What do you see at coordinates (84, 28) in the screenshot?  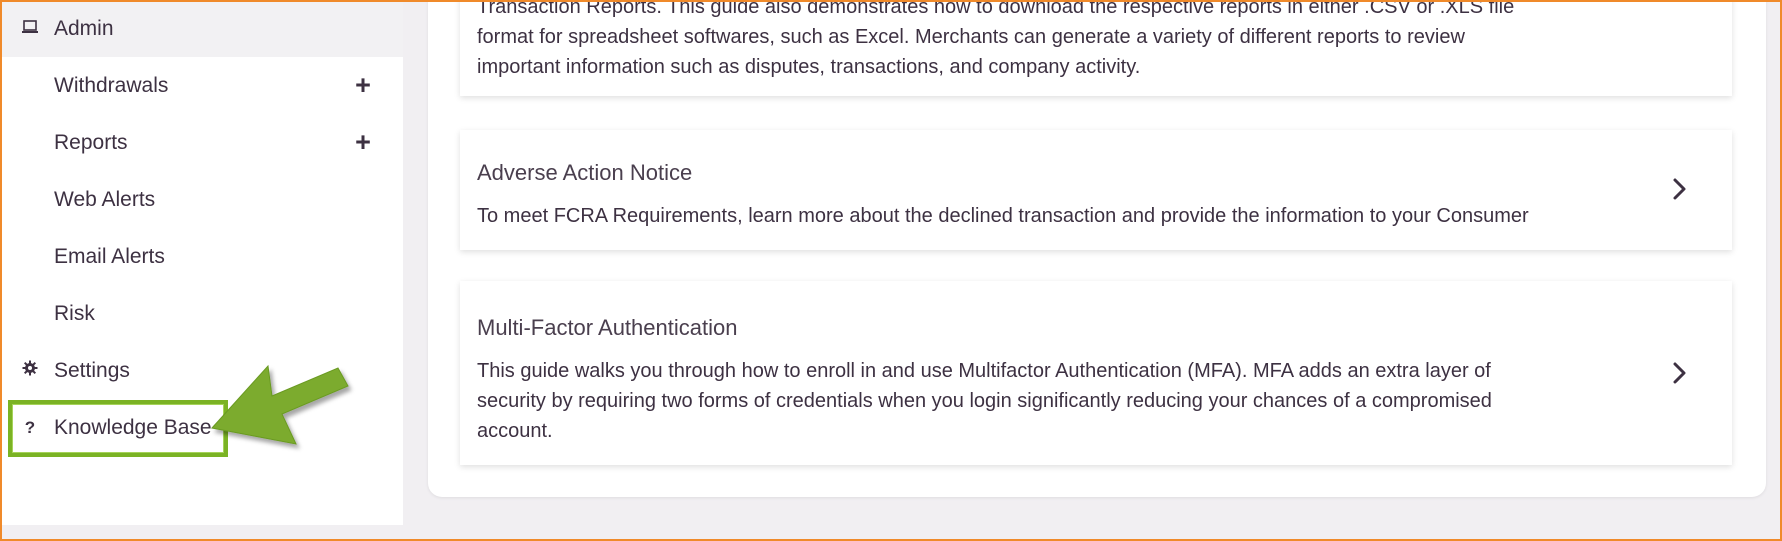 I see `sidebar-item-label: Admin` at bounding box center [84, 28].